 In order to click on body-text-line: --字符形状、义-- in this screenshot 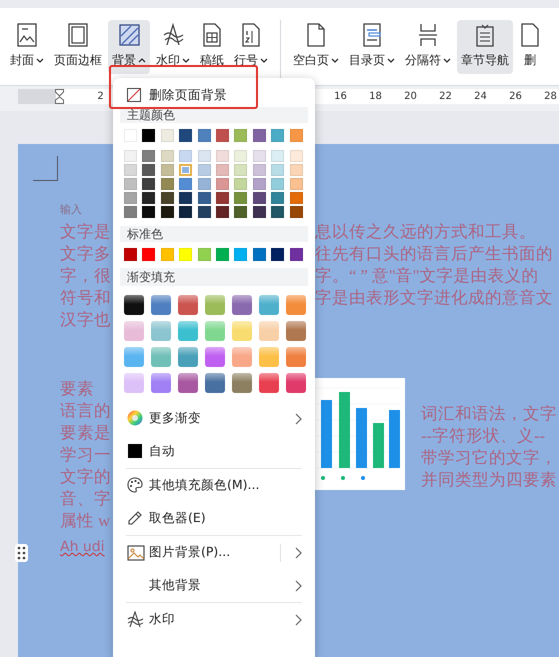, I will do `click(483, 436)`.